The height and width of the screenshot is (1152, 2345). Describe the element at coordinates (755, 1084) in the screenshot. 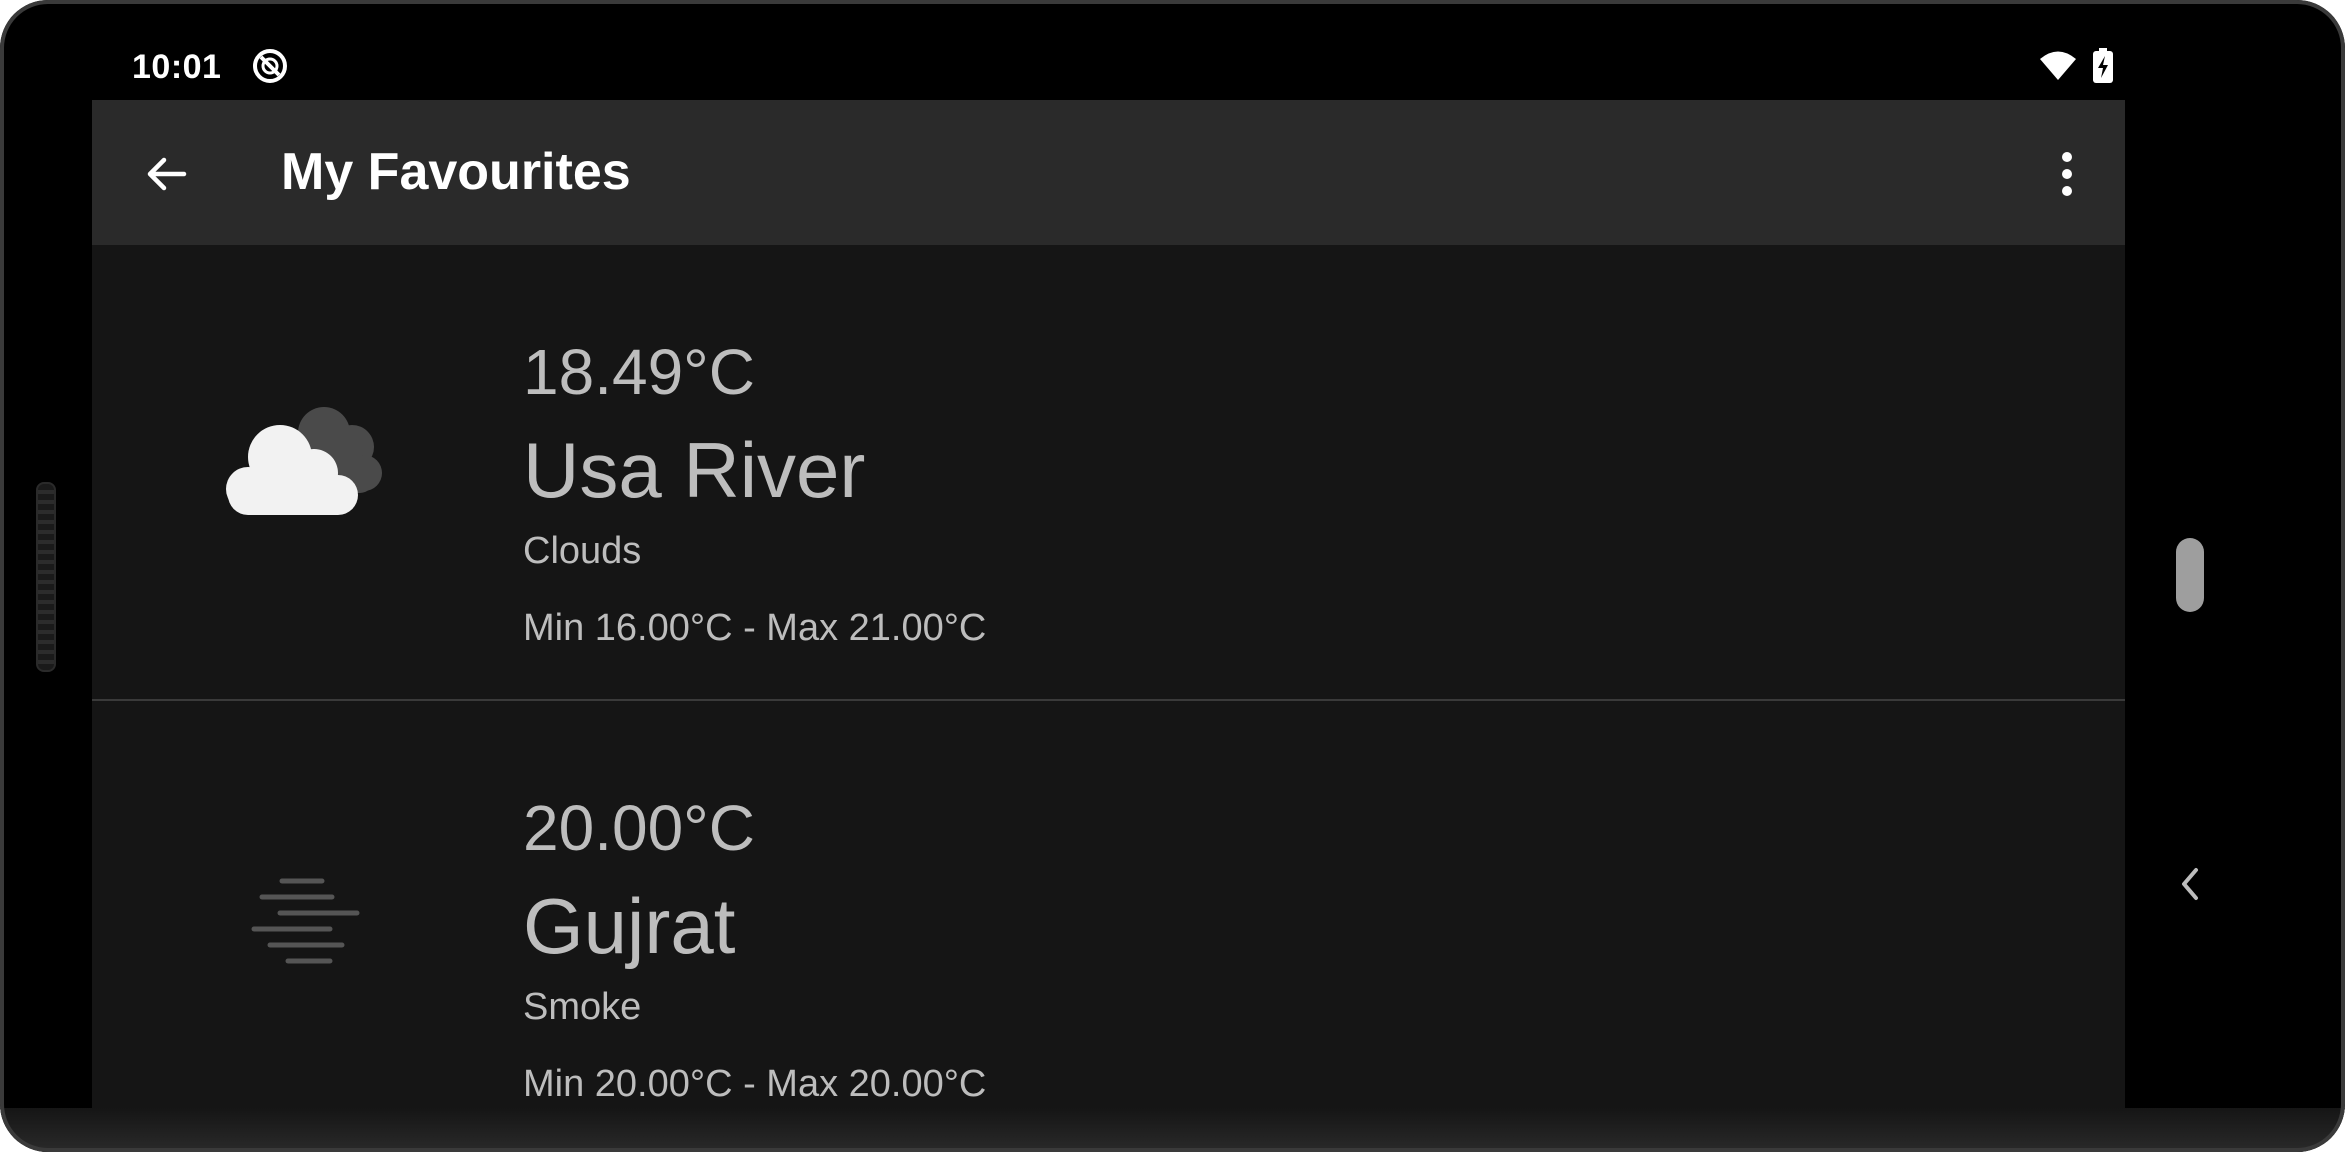

I see `min-max-temperature: Min 20.00°C - Max 20.00°C` at that location.